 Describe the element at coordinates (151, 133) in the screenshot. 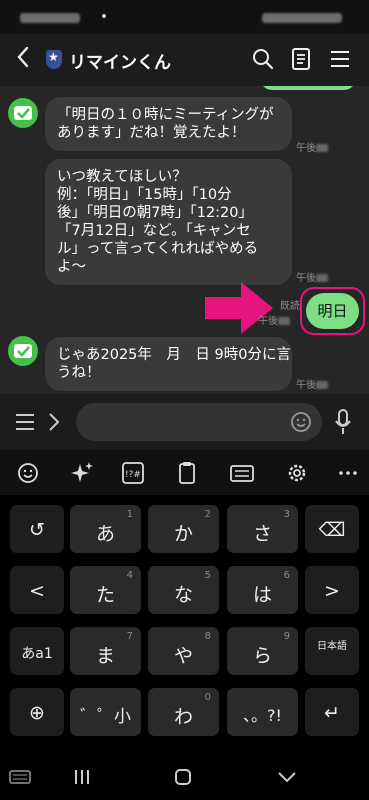

I see `message-line: あります」だね！覚えたよ！` at that location.